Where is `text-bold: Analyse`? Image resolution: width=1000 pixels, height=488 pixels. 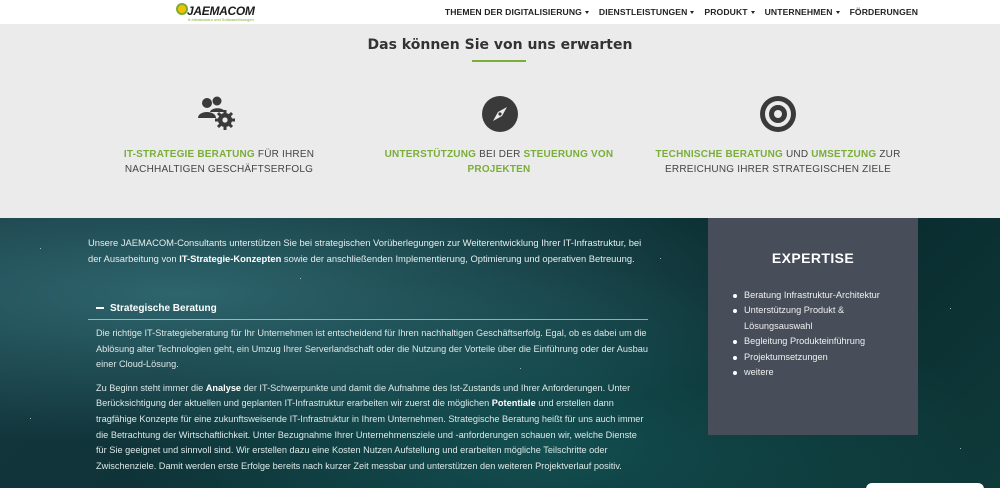 text-bold: Analyse is located at coordinates (223, 387).